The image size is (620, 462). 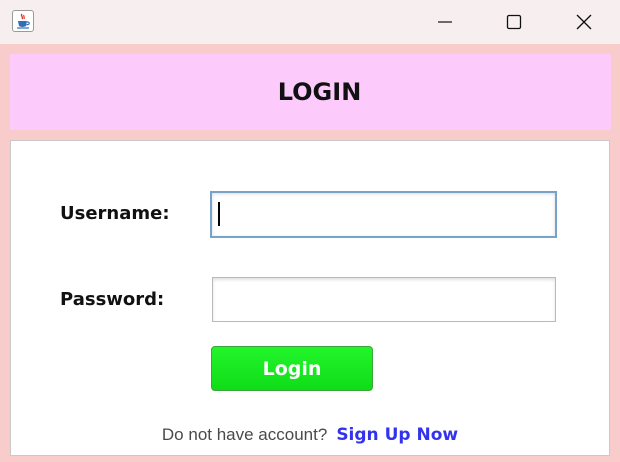 I want to click on java-coffee-cup-icon, so click(x=23, y=21).